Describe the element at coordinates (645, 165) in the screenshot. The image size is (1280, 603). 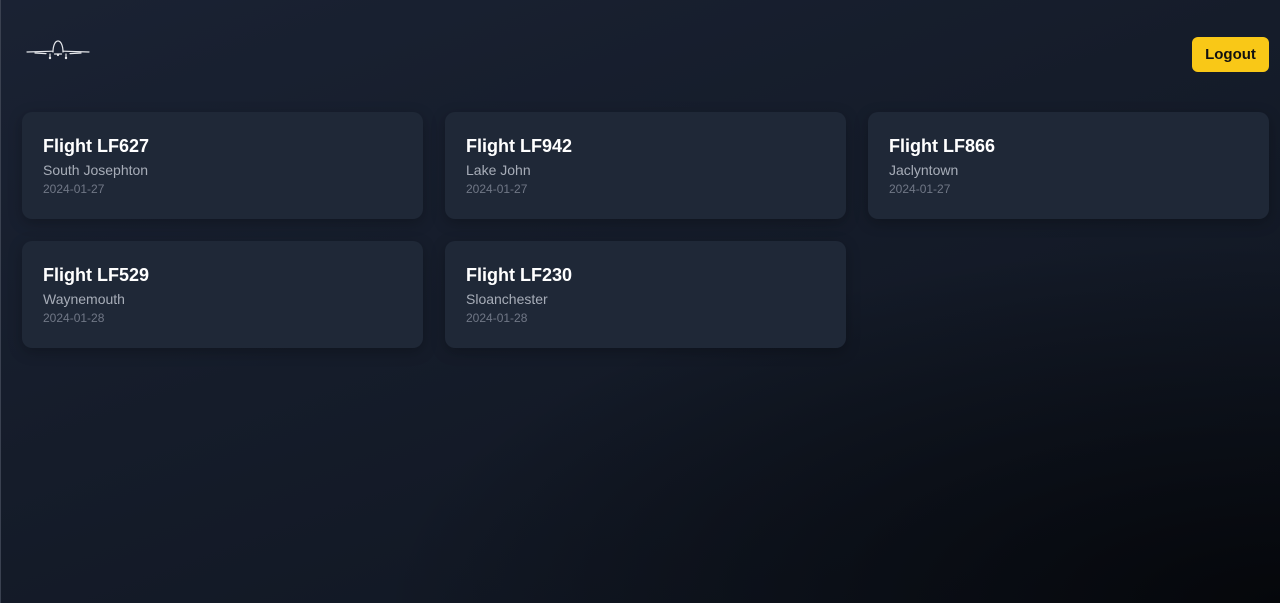
I see `flight-card: Flight LF942 Lake John 2024-01-27` at that location.